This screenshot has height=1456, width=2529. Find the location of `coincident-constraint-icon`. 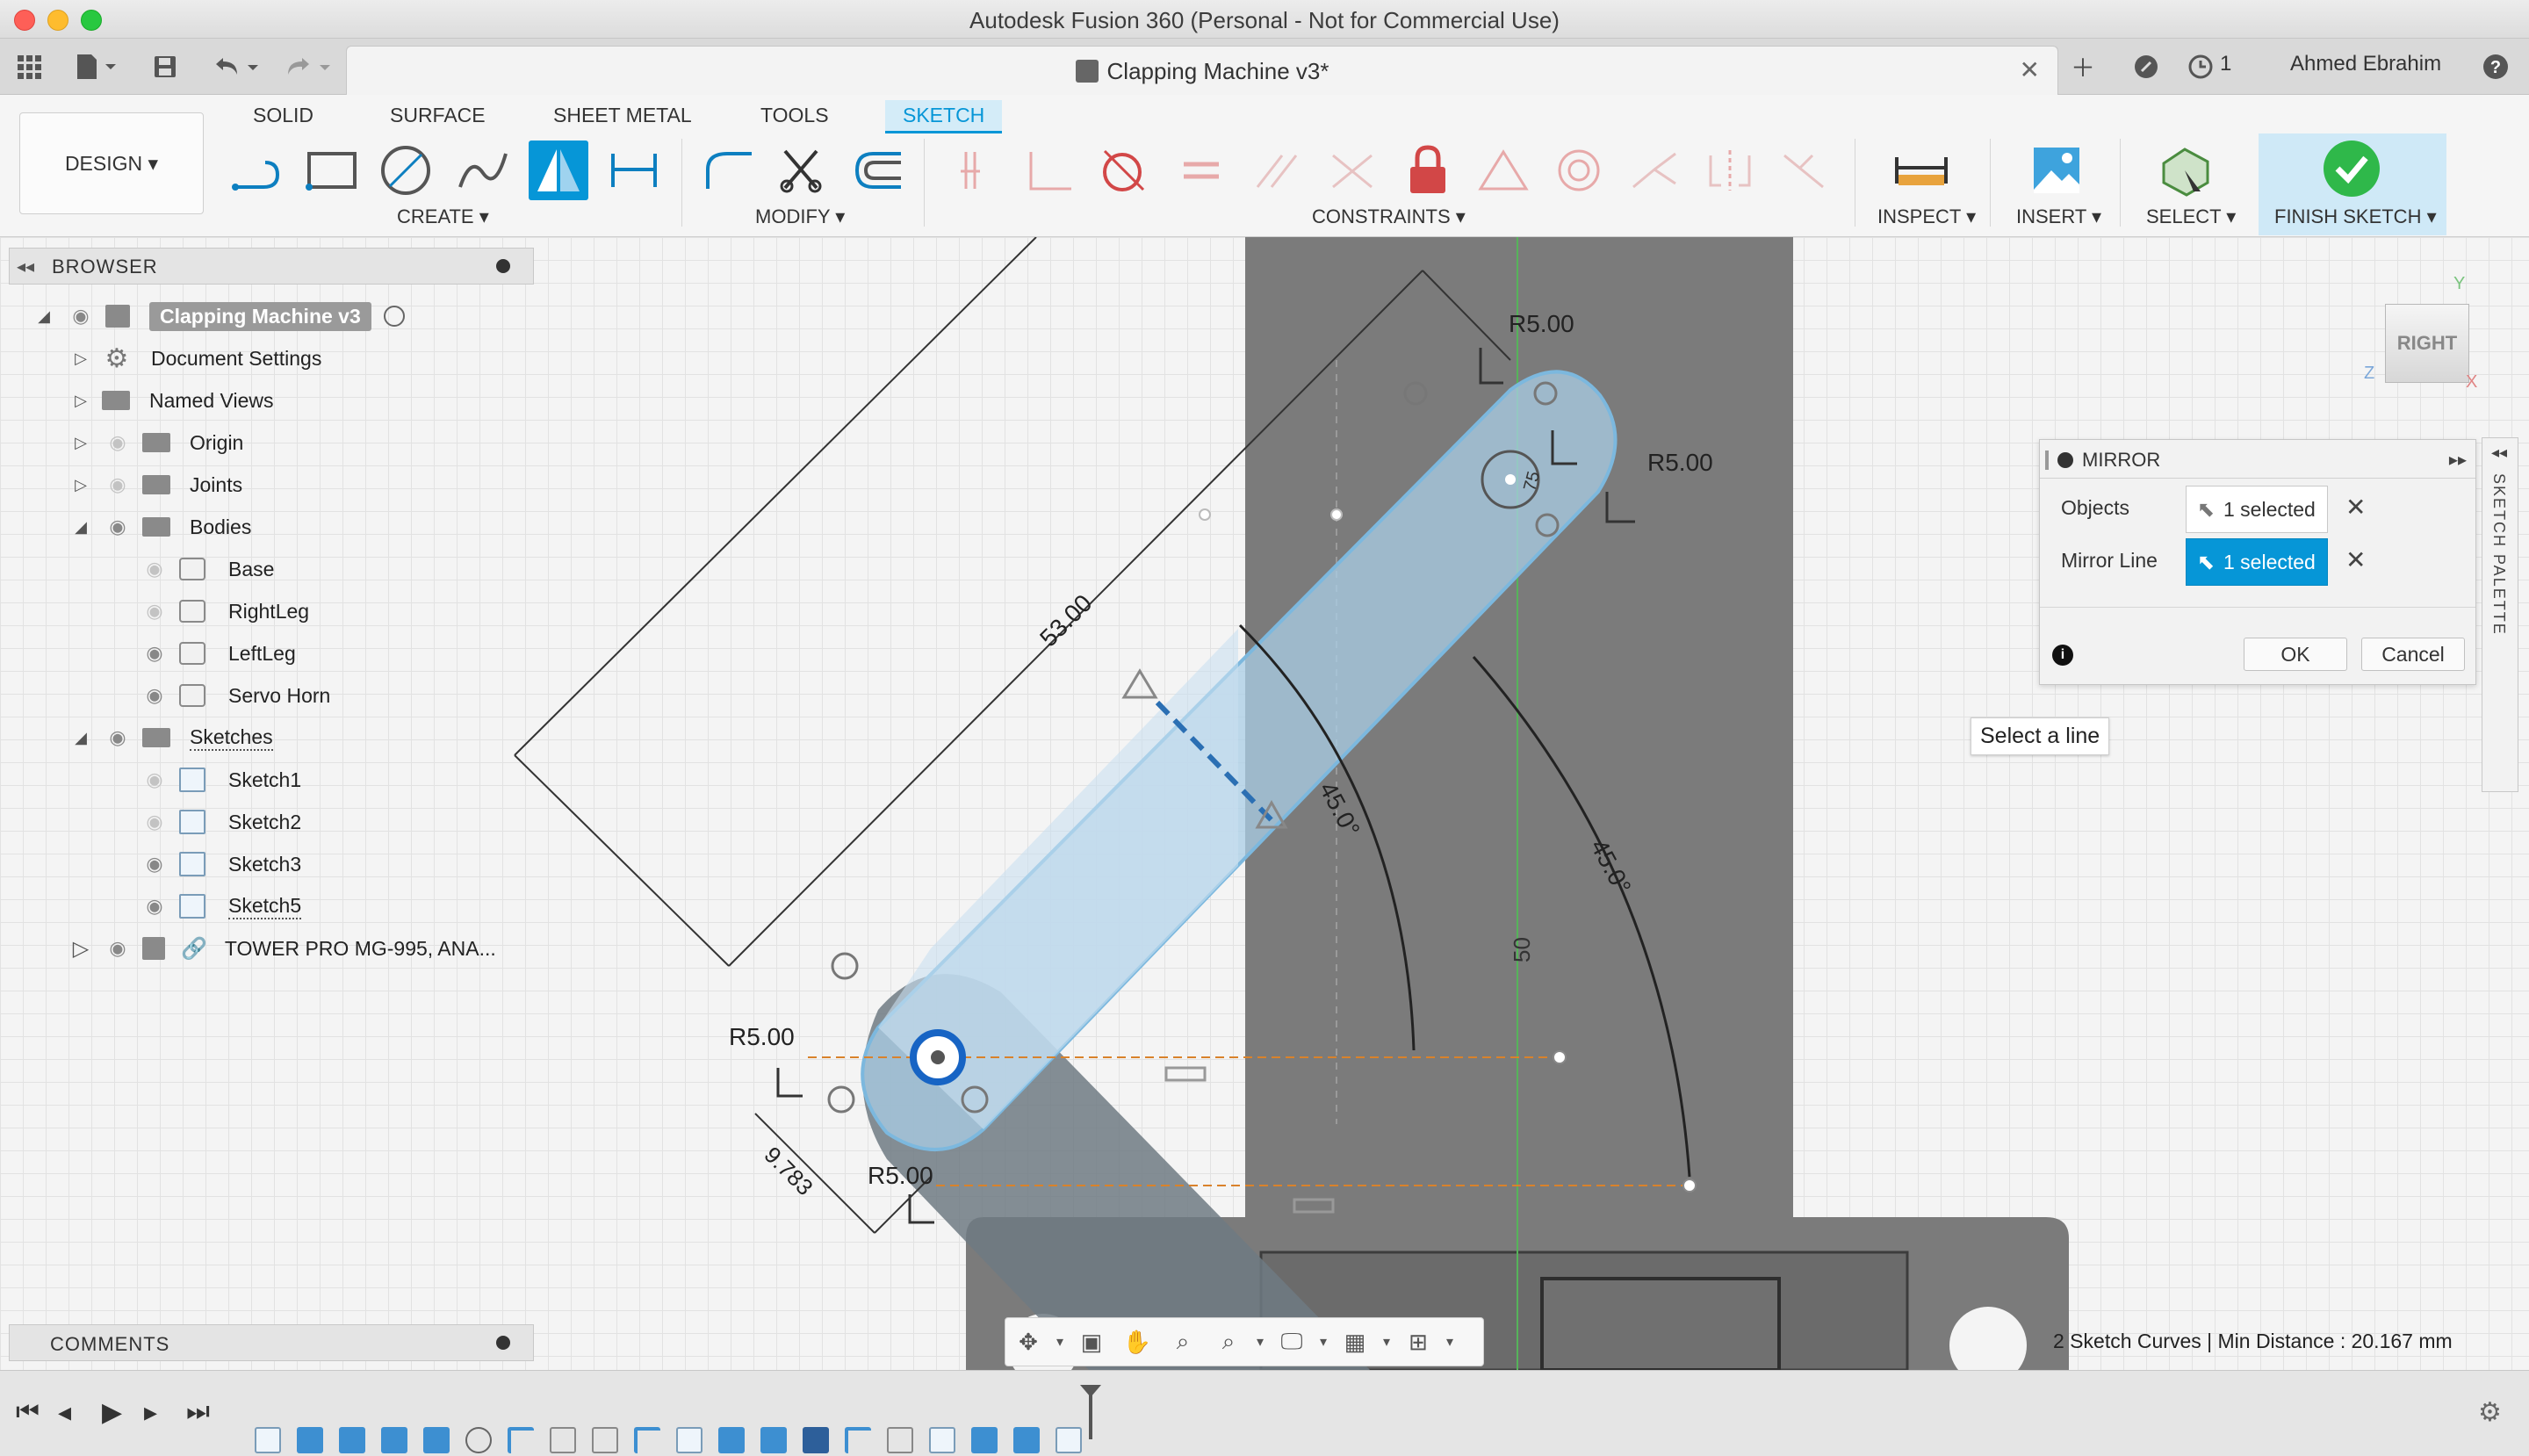

coincident-constraint-icon is located at coordinates (975, 170).